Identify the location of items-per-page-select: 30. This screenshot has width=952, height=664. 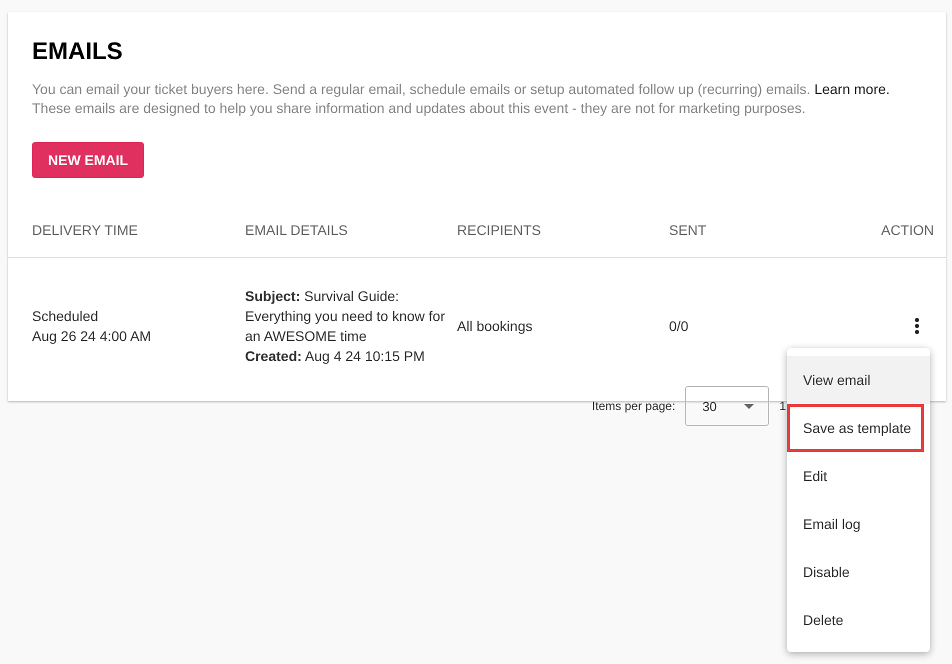
(727, 406).